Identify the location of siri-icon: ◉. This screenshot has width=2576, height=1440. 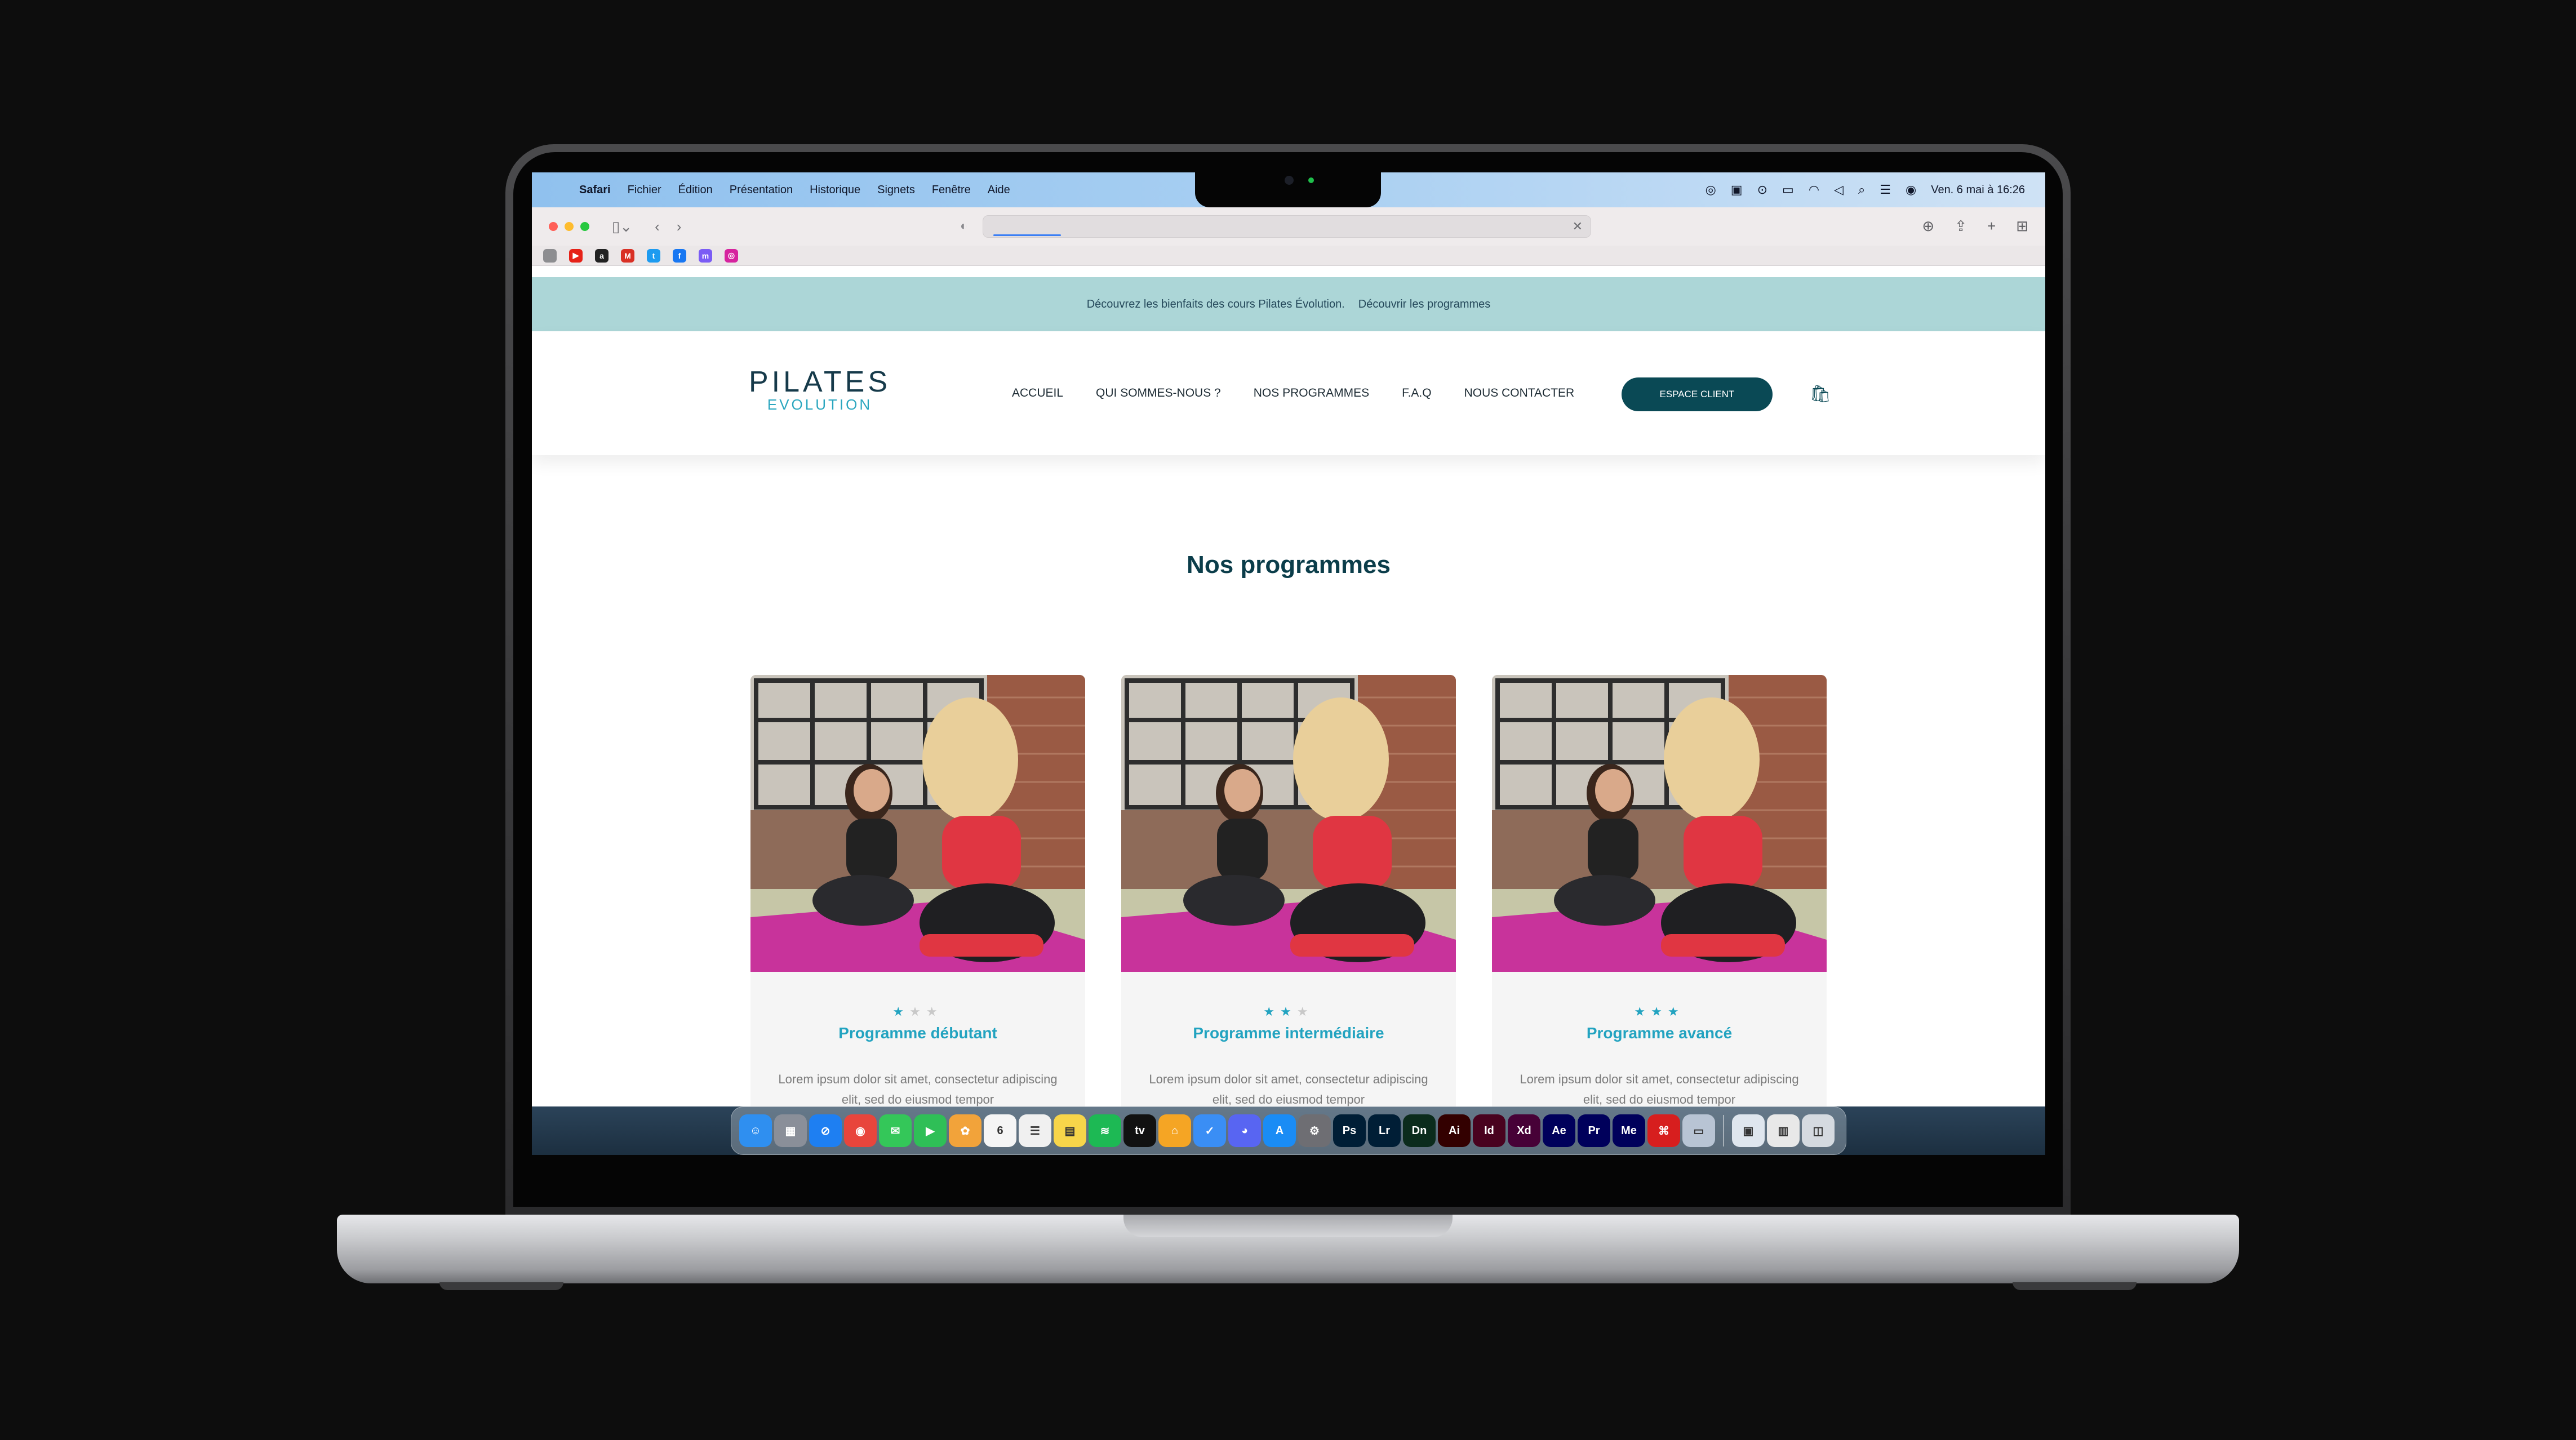
(1911, 190).